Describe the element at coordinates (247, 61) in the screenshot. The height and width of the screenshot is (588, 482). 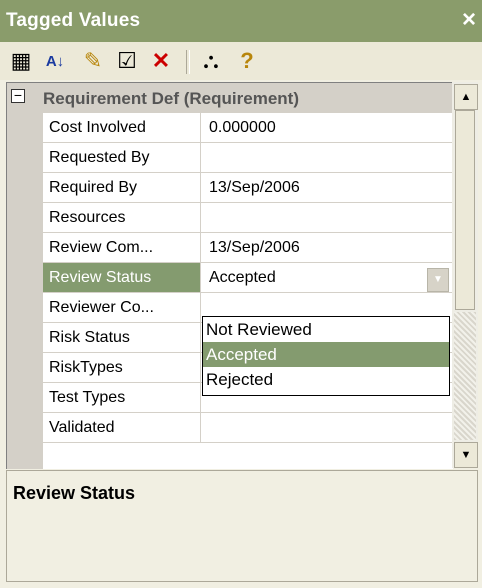
I see `help-icon: ?` at that location.